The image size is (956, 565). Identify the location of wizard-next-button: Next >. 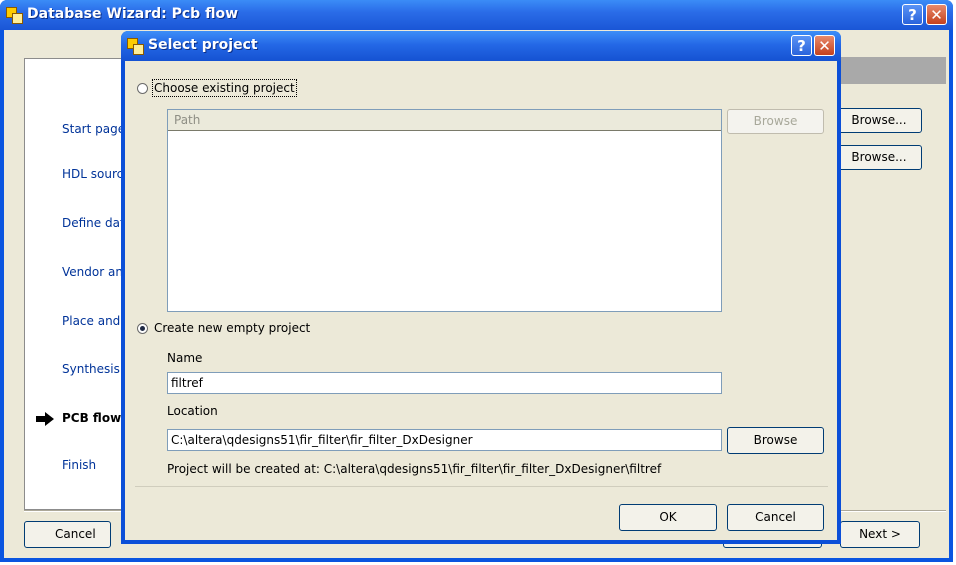
(880, 534).